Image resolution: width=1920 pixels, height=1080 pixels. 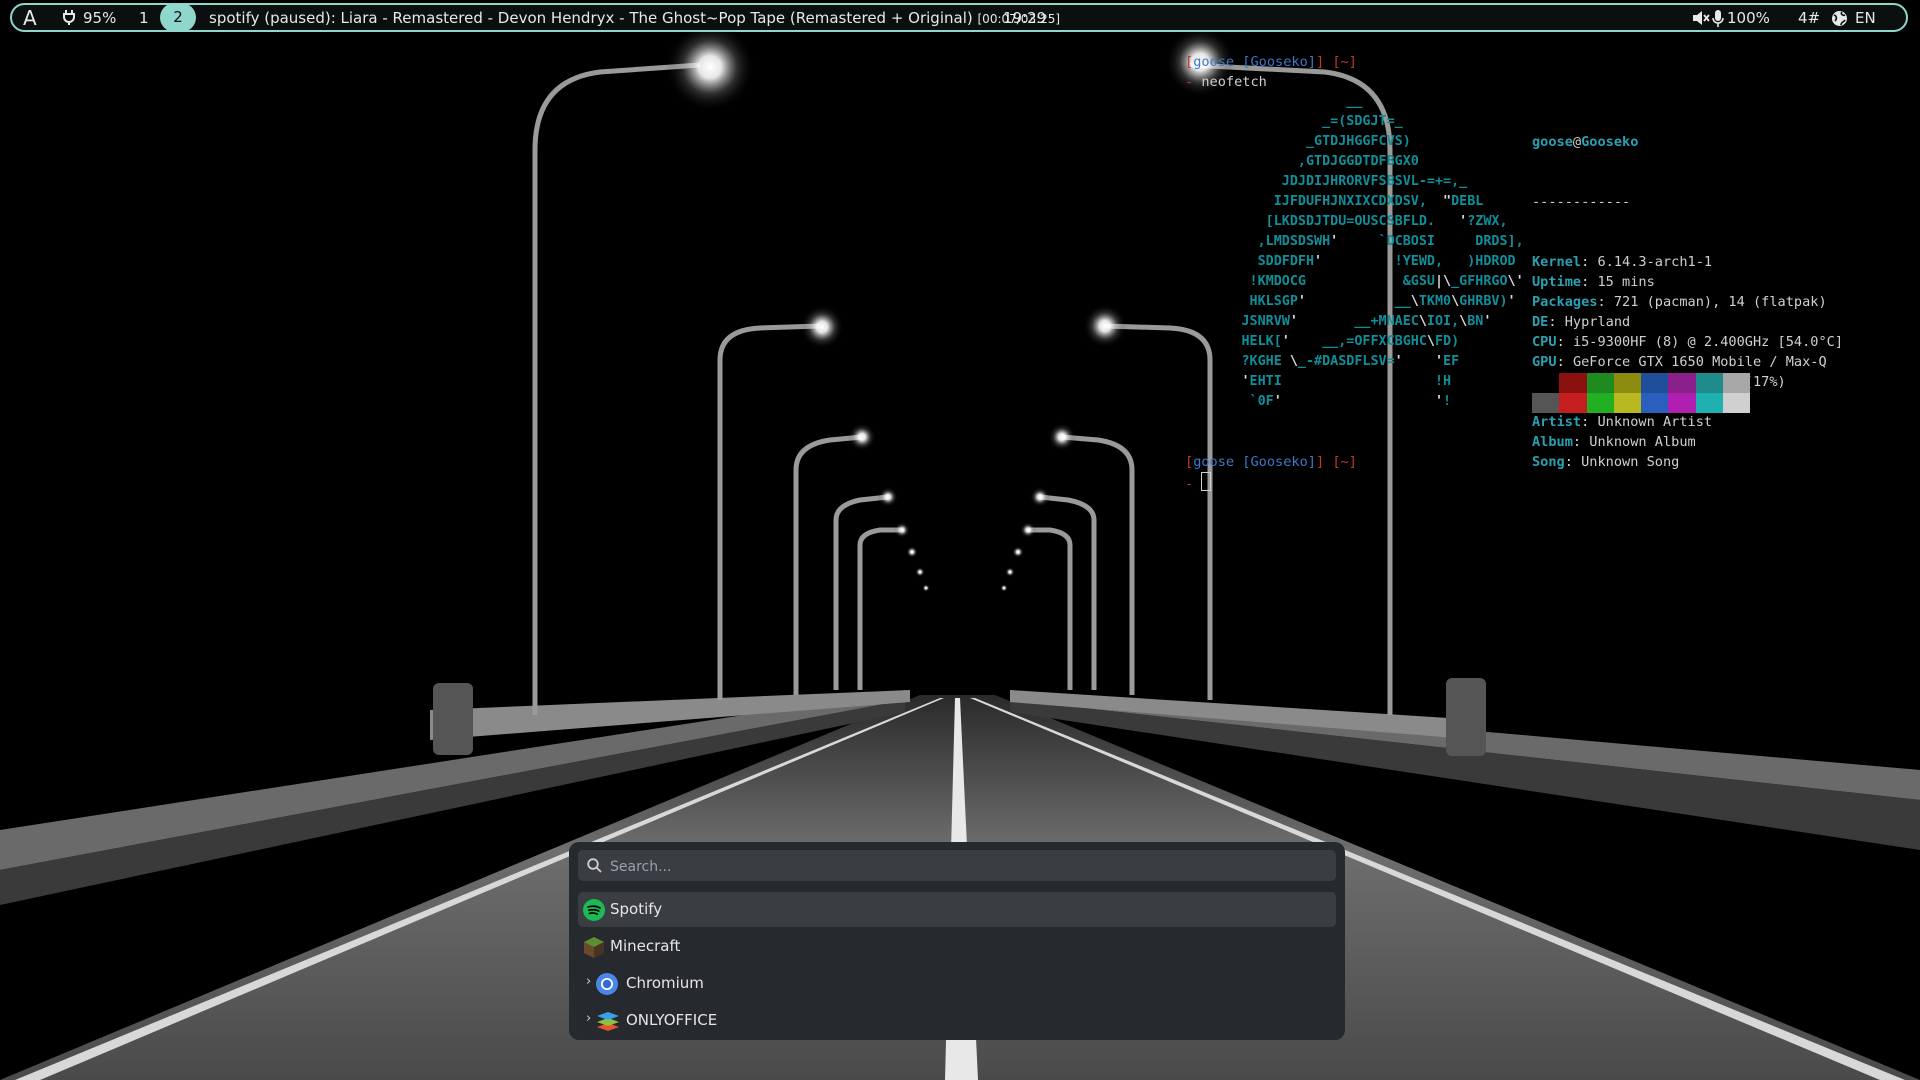 I want to click on spotify-icon, so click(x=594, y=910).